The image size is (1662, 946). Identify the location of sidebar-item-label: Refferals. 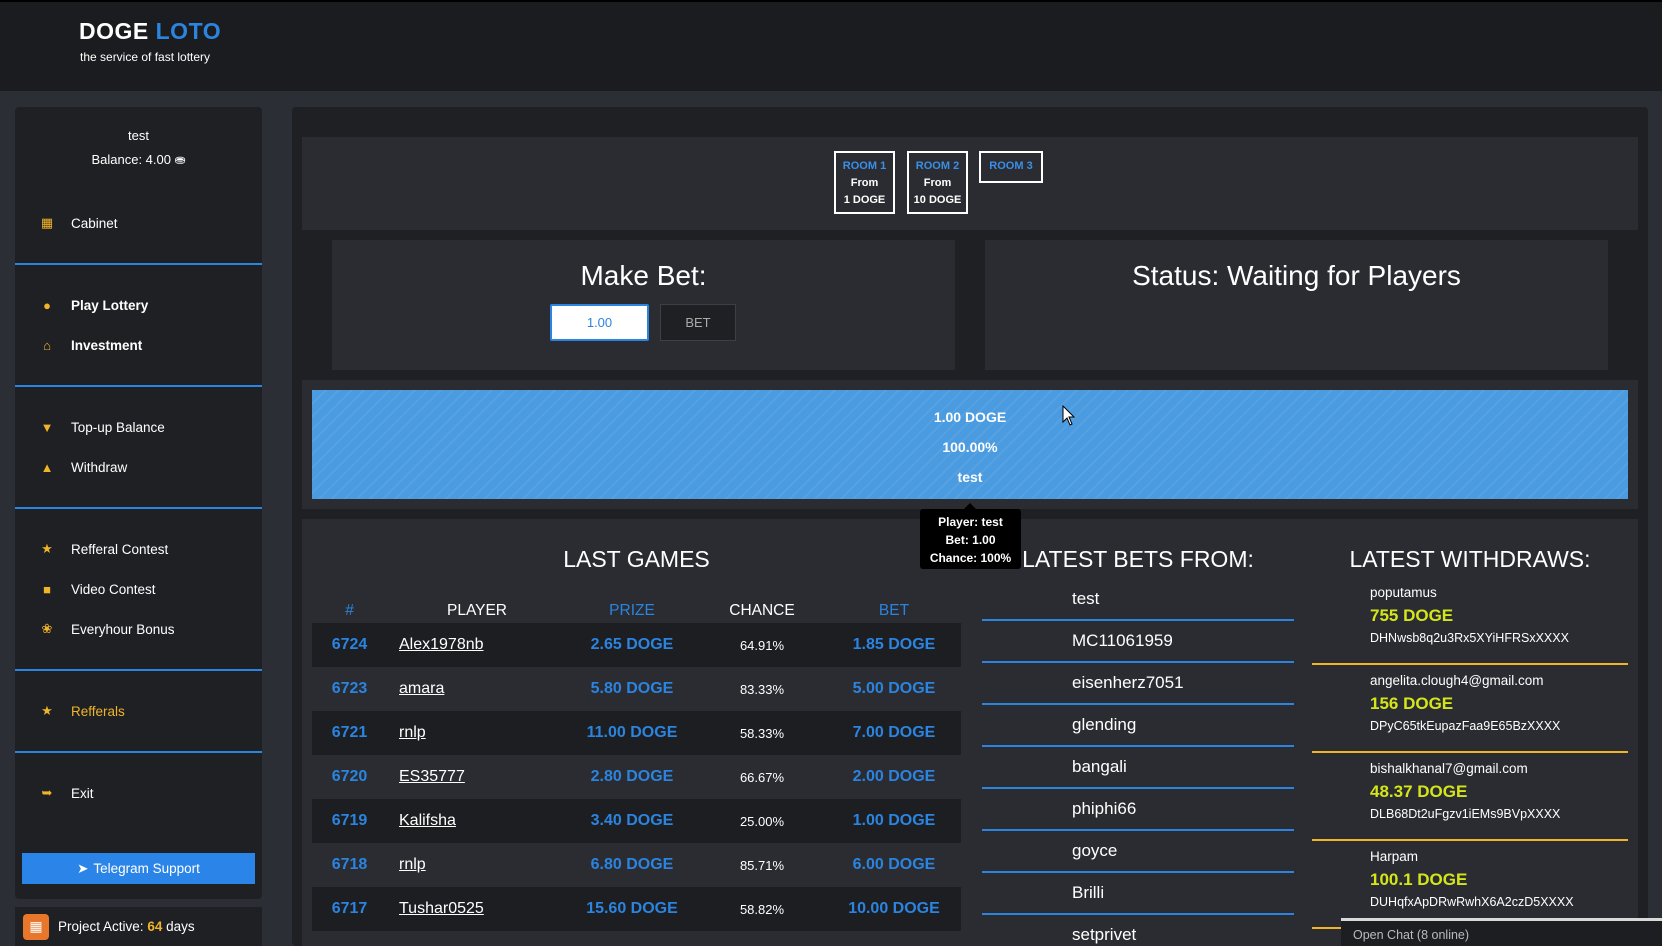
(98, 711).